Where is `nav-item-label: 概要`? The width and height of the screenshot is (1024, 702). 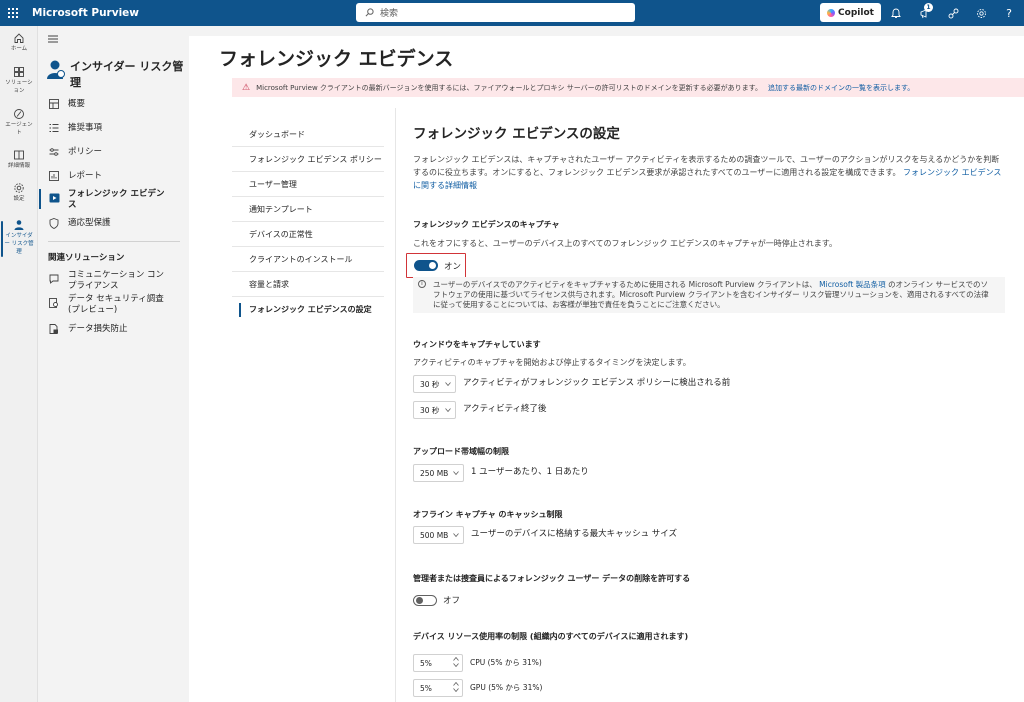 nav-item-label: 概要 is located at coordinates (77, 104).